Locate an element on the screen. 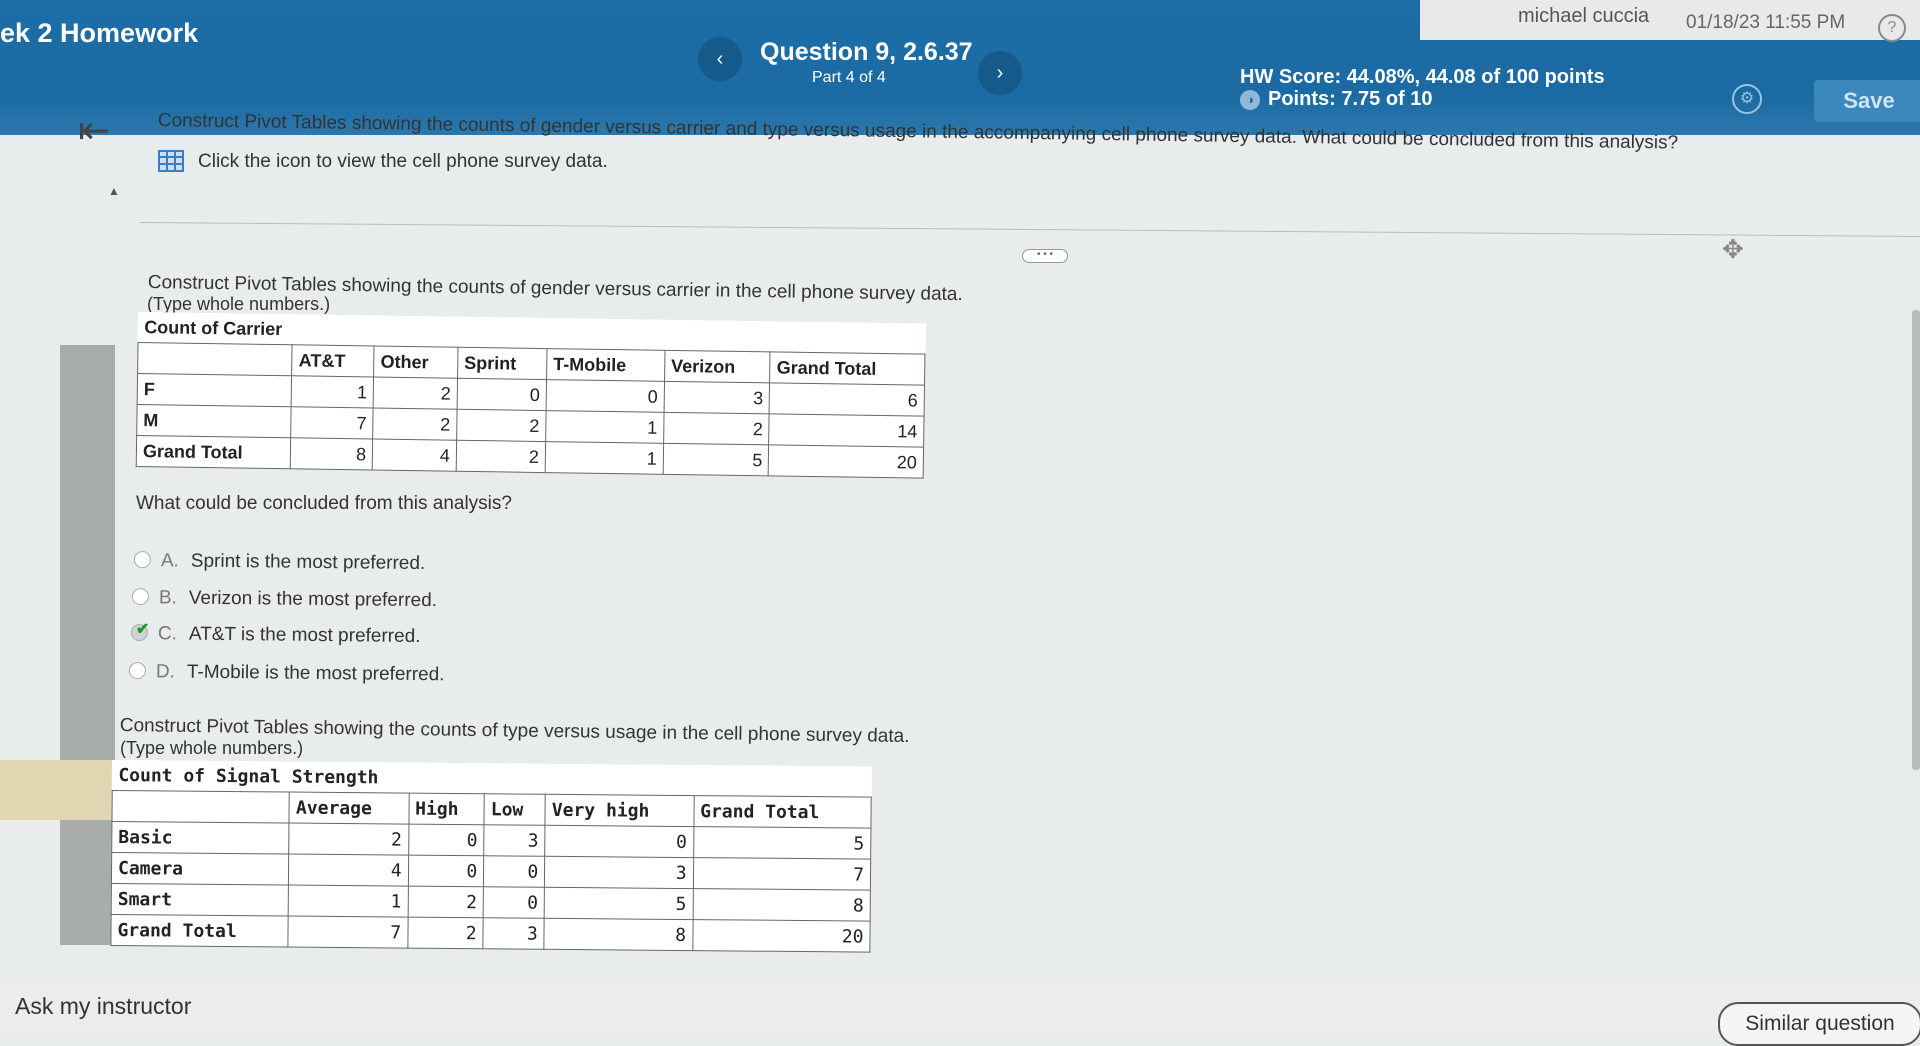  scrollbar is located at coordinates (1916, 540).